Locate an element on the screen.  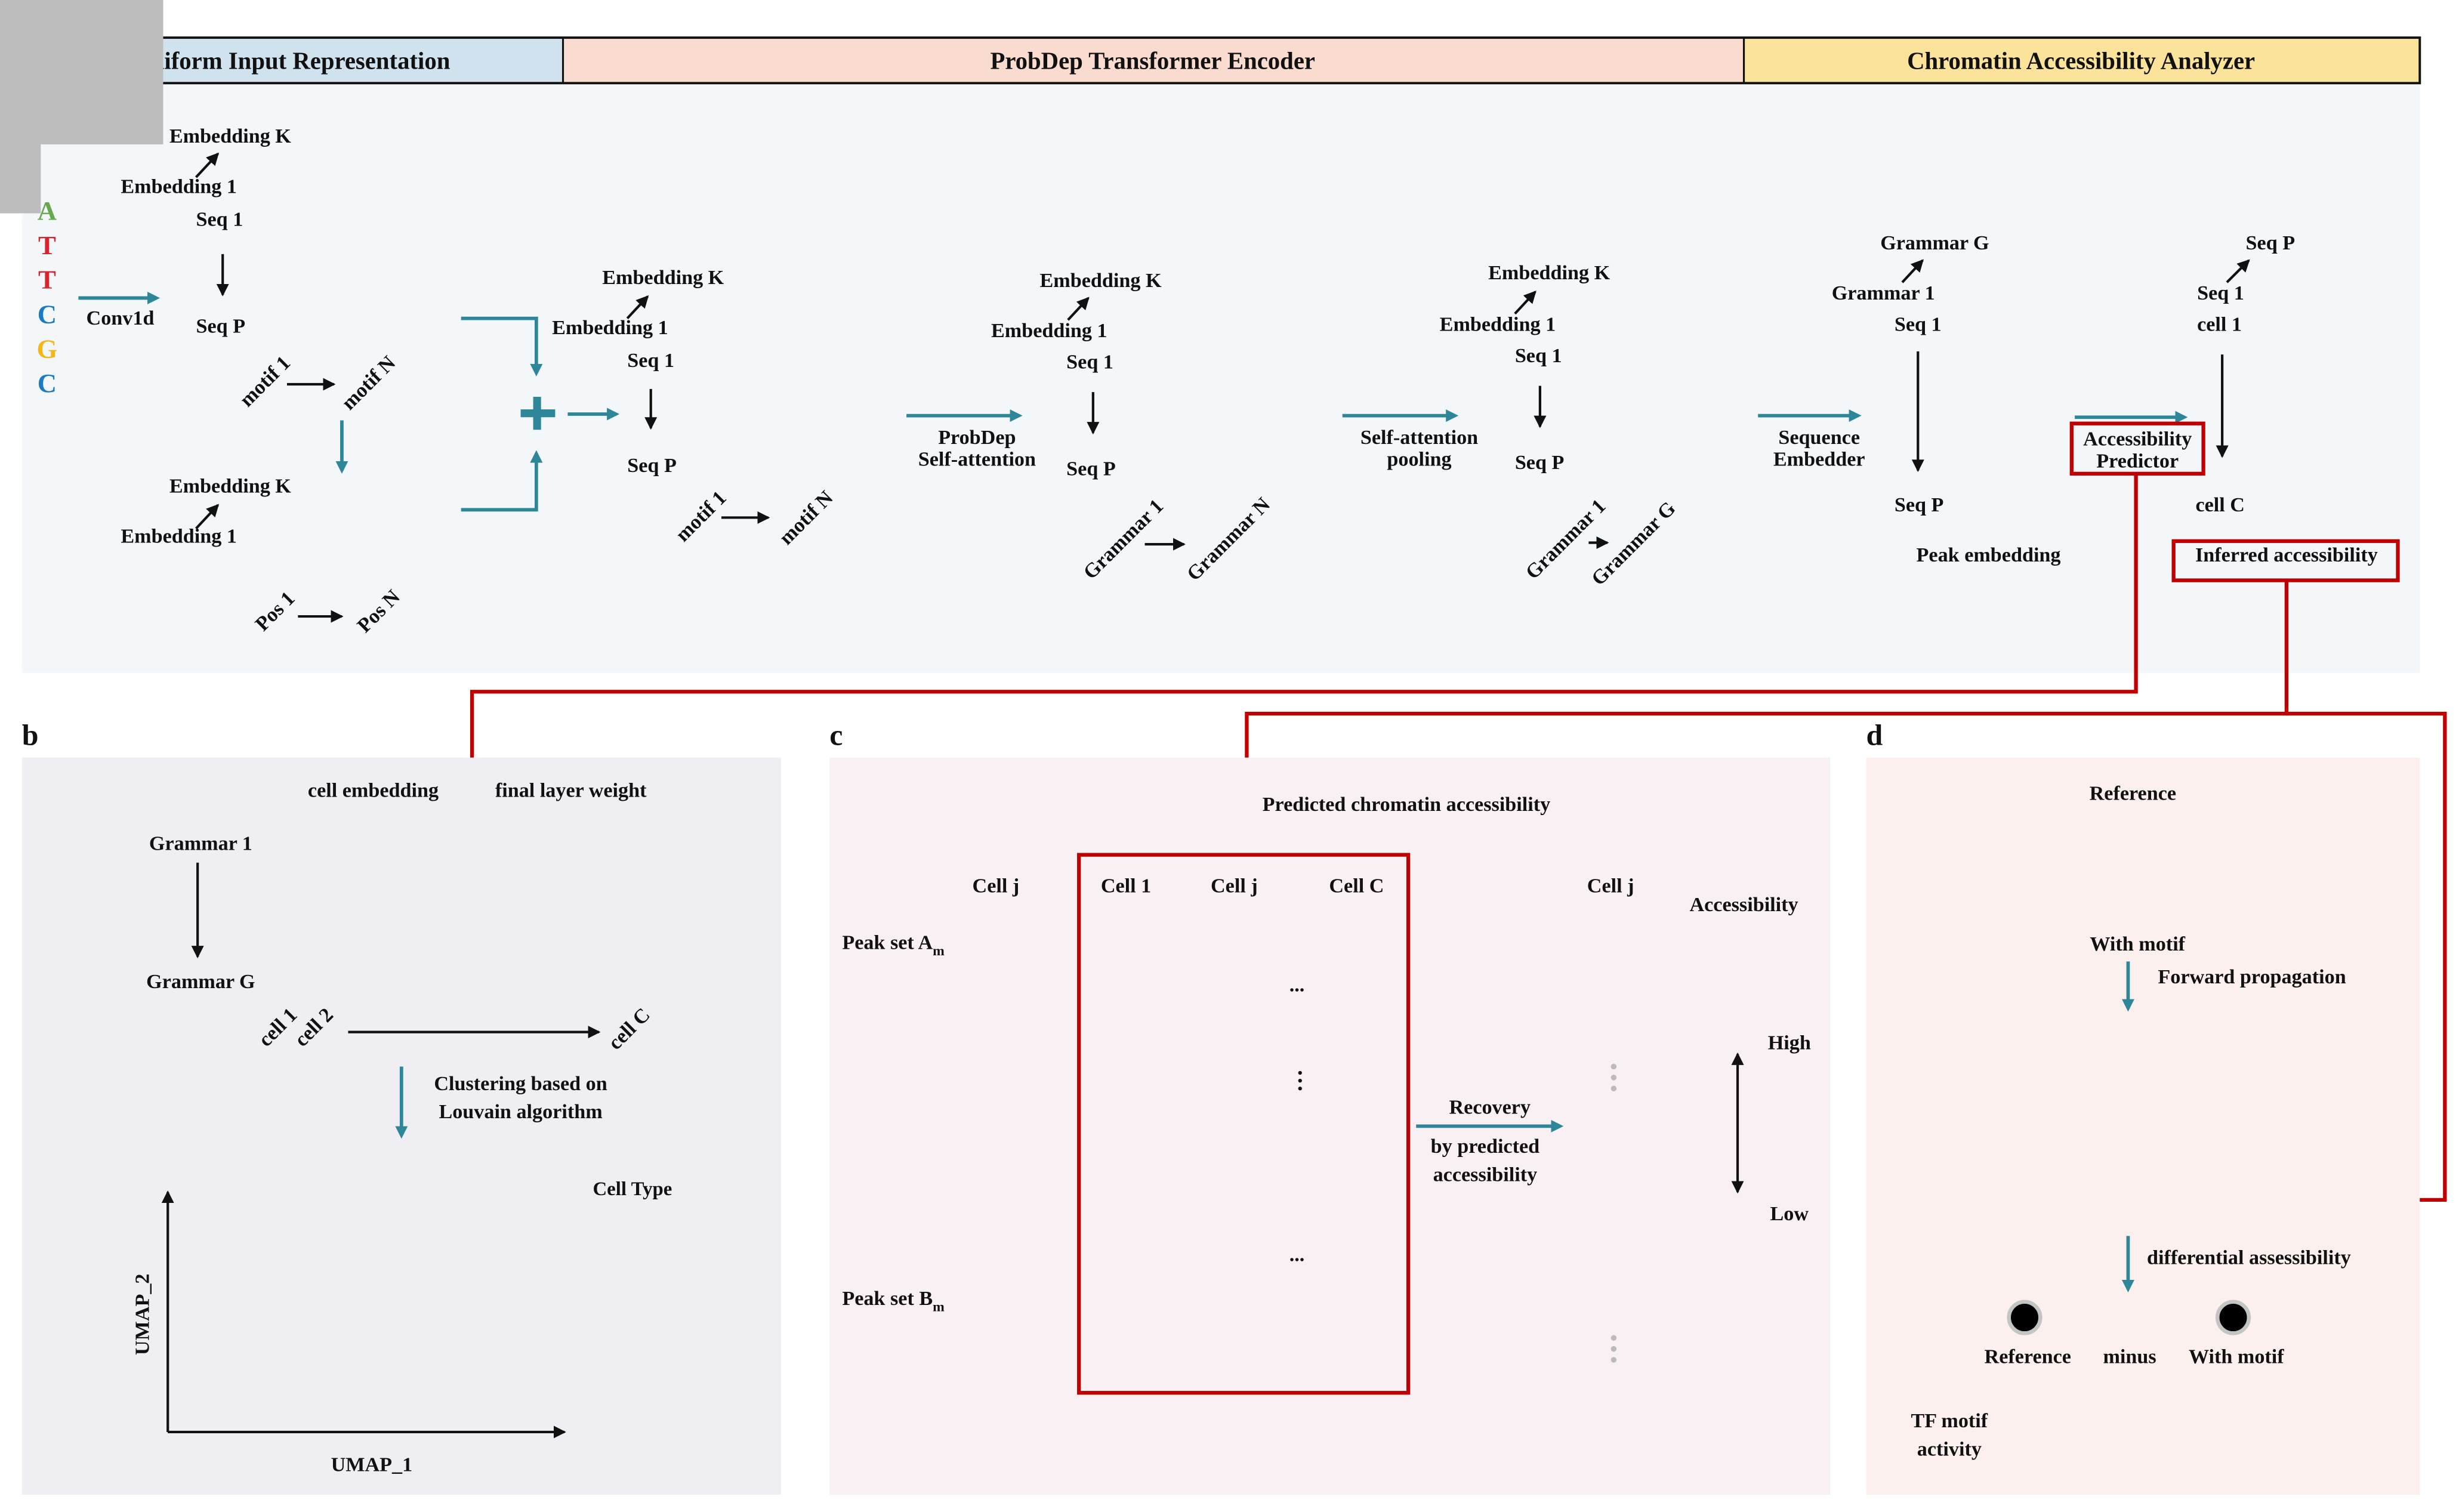
cell-embedding-label: cell embedding is located at coordinates (373, 790).